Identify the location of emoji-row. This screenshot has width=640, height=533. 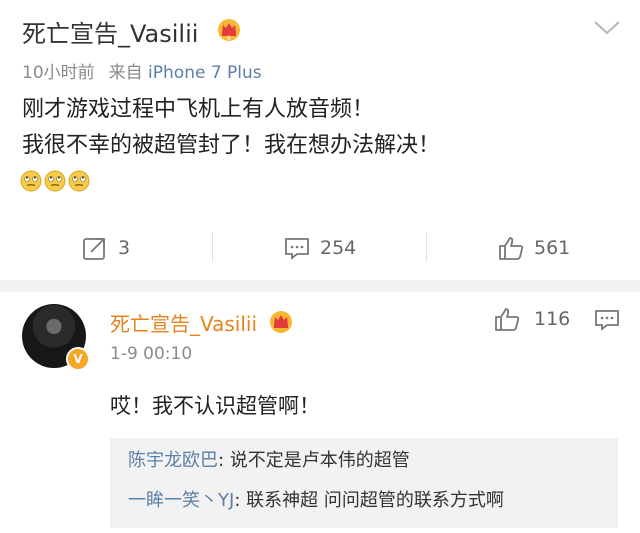
(56, 183).